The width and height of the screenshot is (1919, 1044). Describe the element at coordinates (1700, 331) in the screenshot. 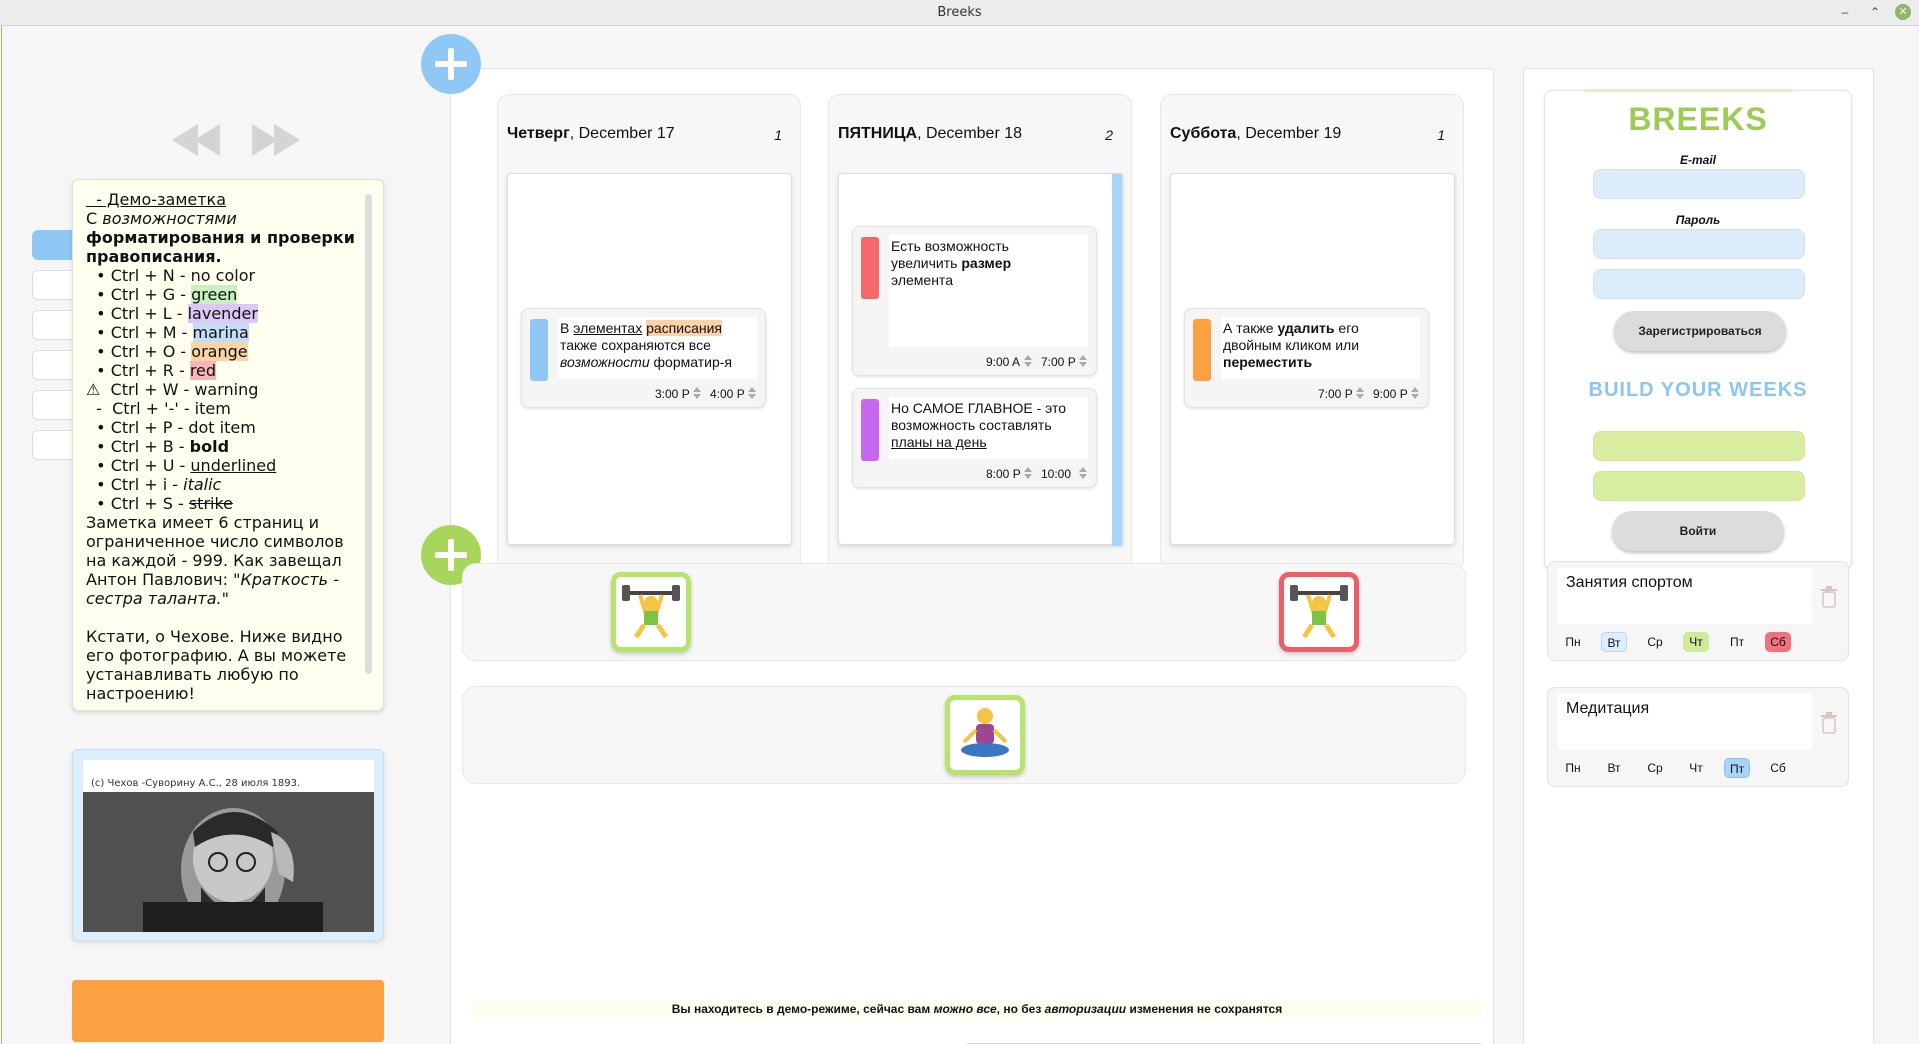

I see `register-button: Зарегистрироваться` at that location.